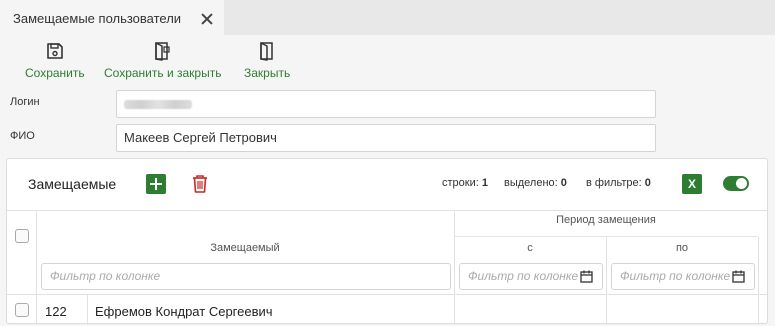 This screenshot has width=775, height=326. What do you see at coordinates (606, 220) in the screenshot?
I see `col-header-period: Период замещения` at bounding box center [606, 220].